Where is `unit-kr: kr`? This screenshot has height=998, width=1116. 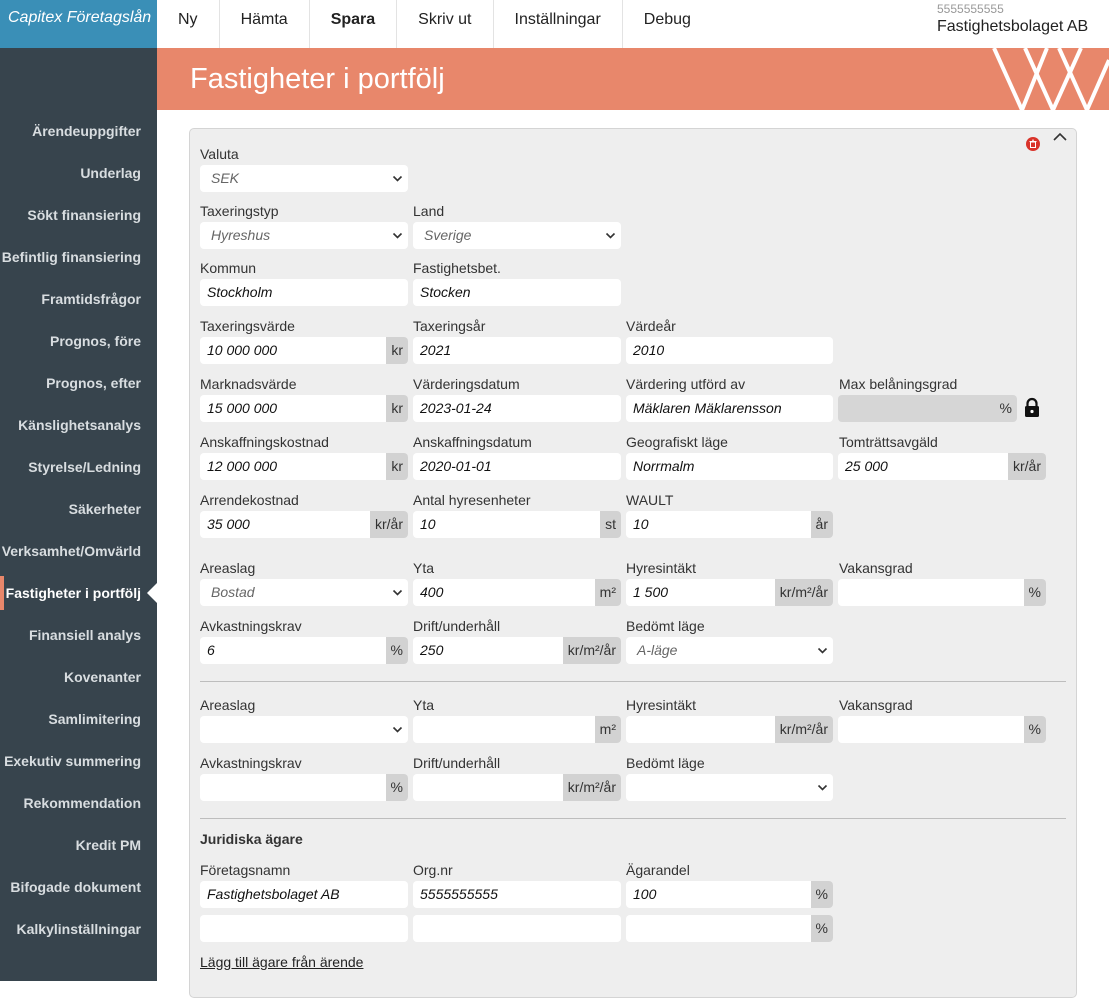
unit-kr: kr is located at coordinates (397, 466).